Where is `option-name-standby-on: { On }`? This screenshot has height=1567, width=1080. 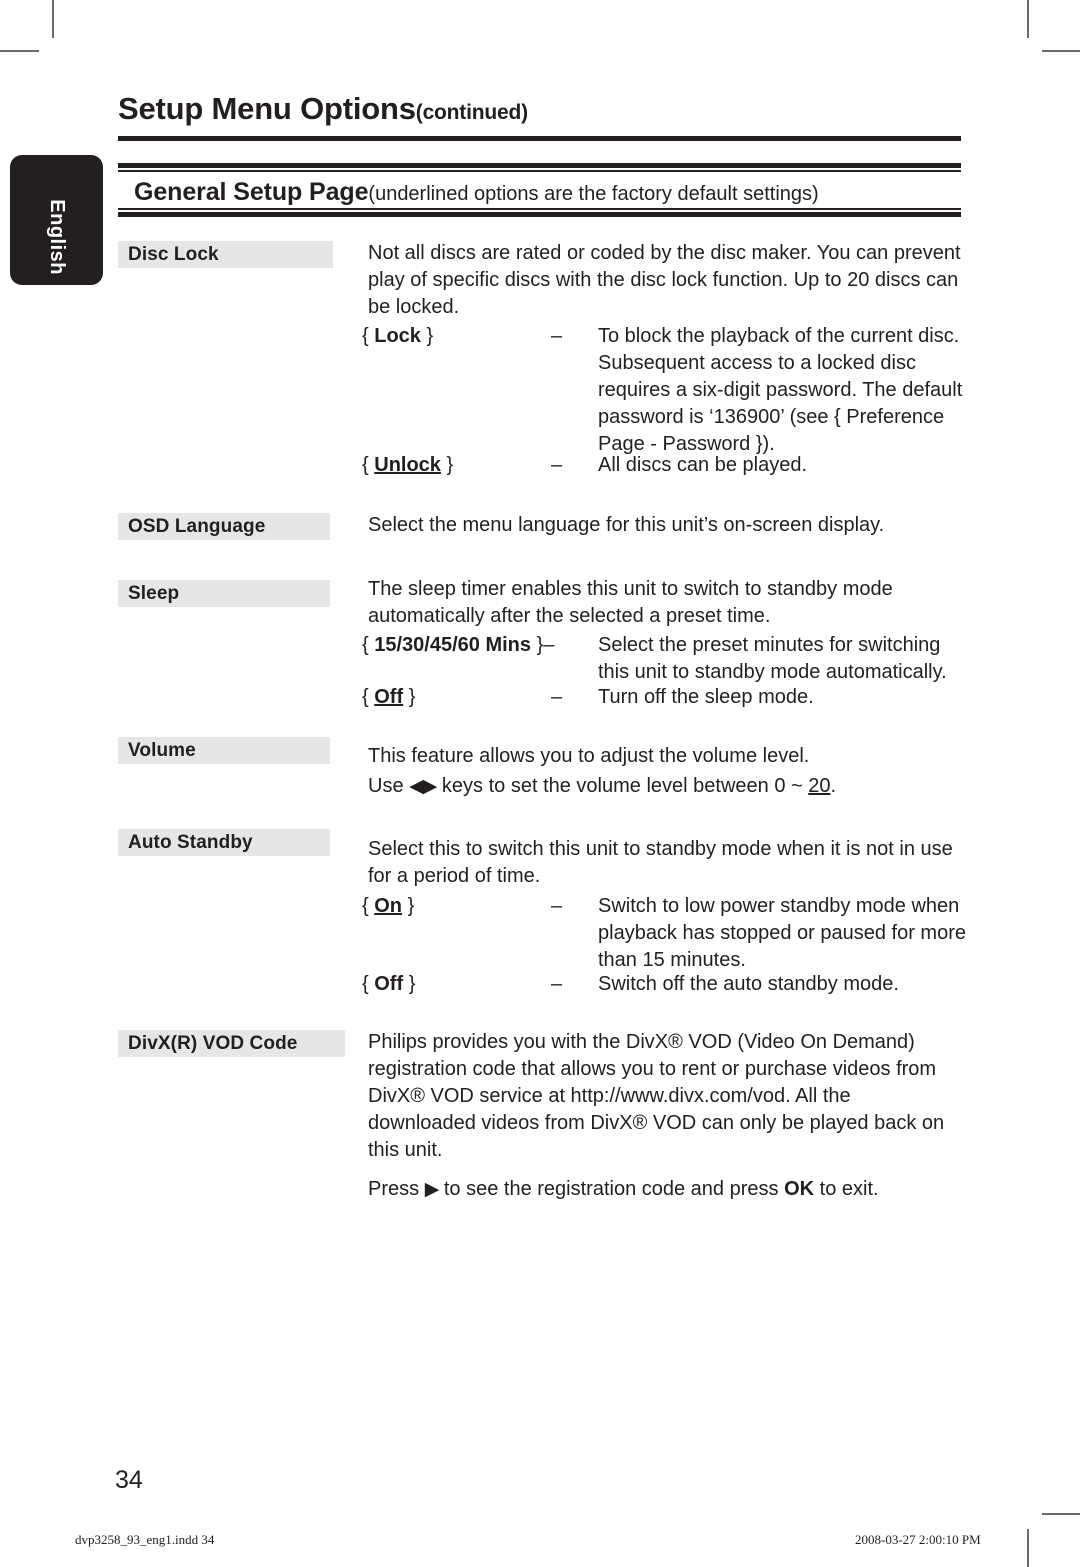 option-name-standby-on: { On } is located at coordinates (388, 906).